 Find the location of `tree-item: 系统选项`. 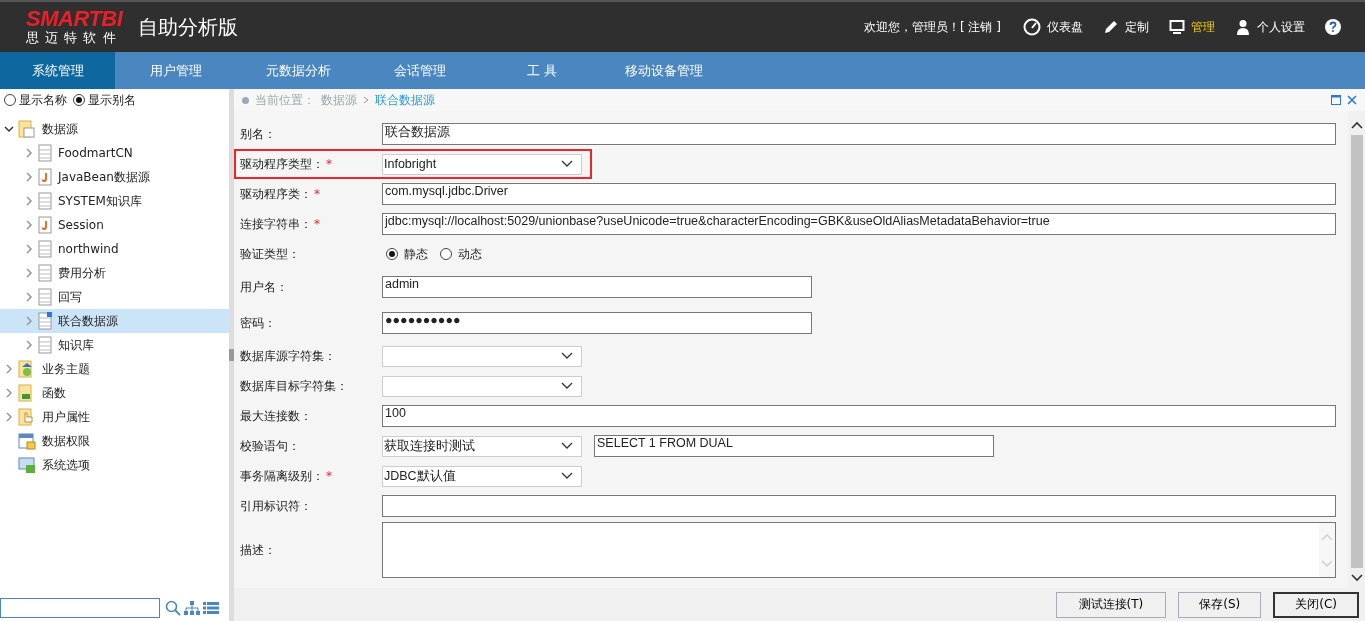

tree-item: 系统选项 is located at coordinates (114, 465).